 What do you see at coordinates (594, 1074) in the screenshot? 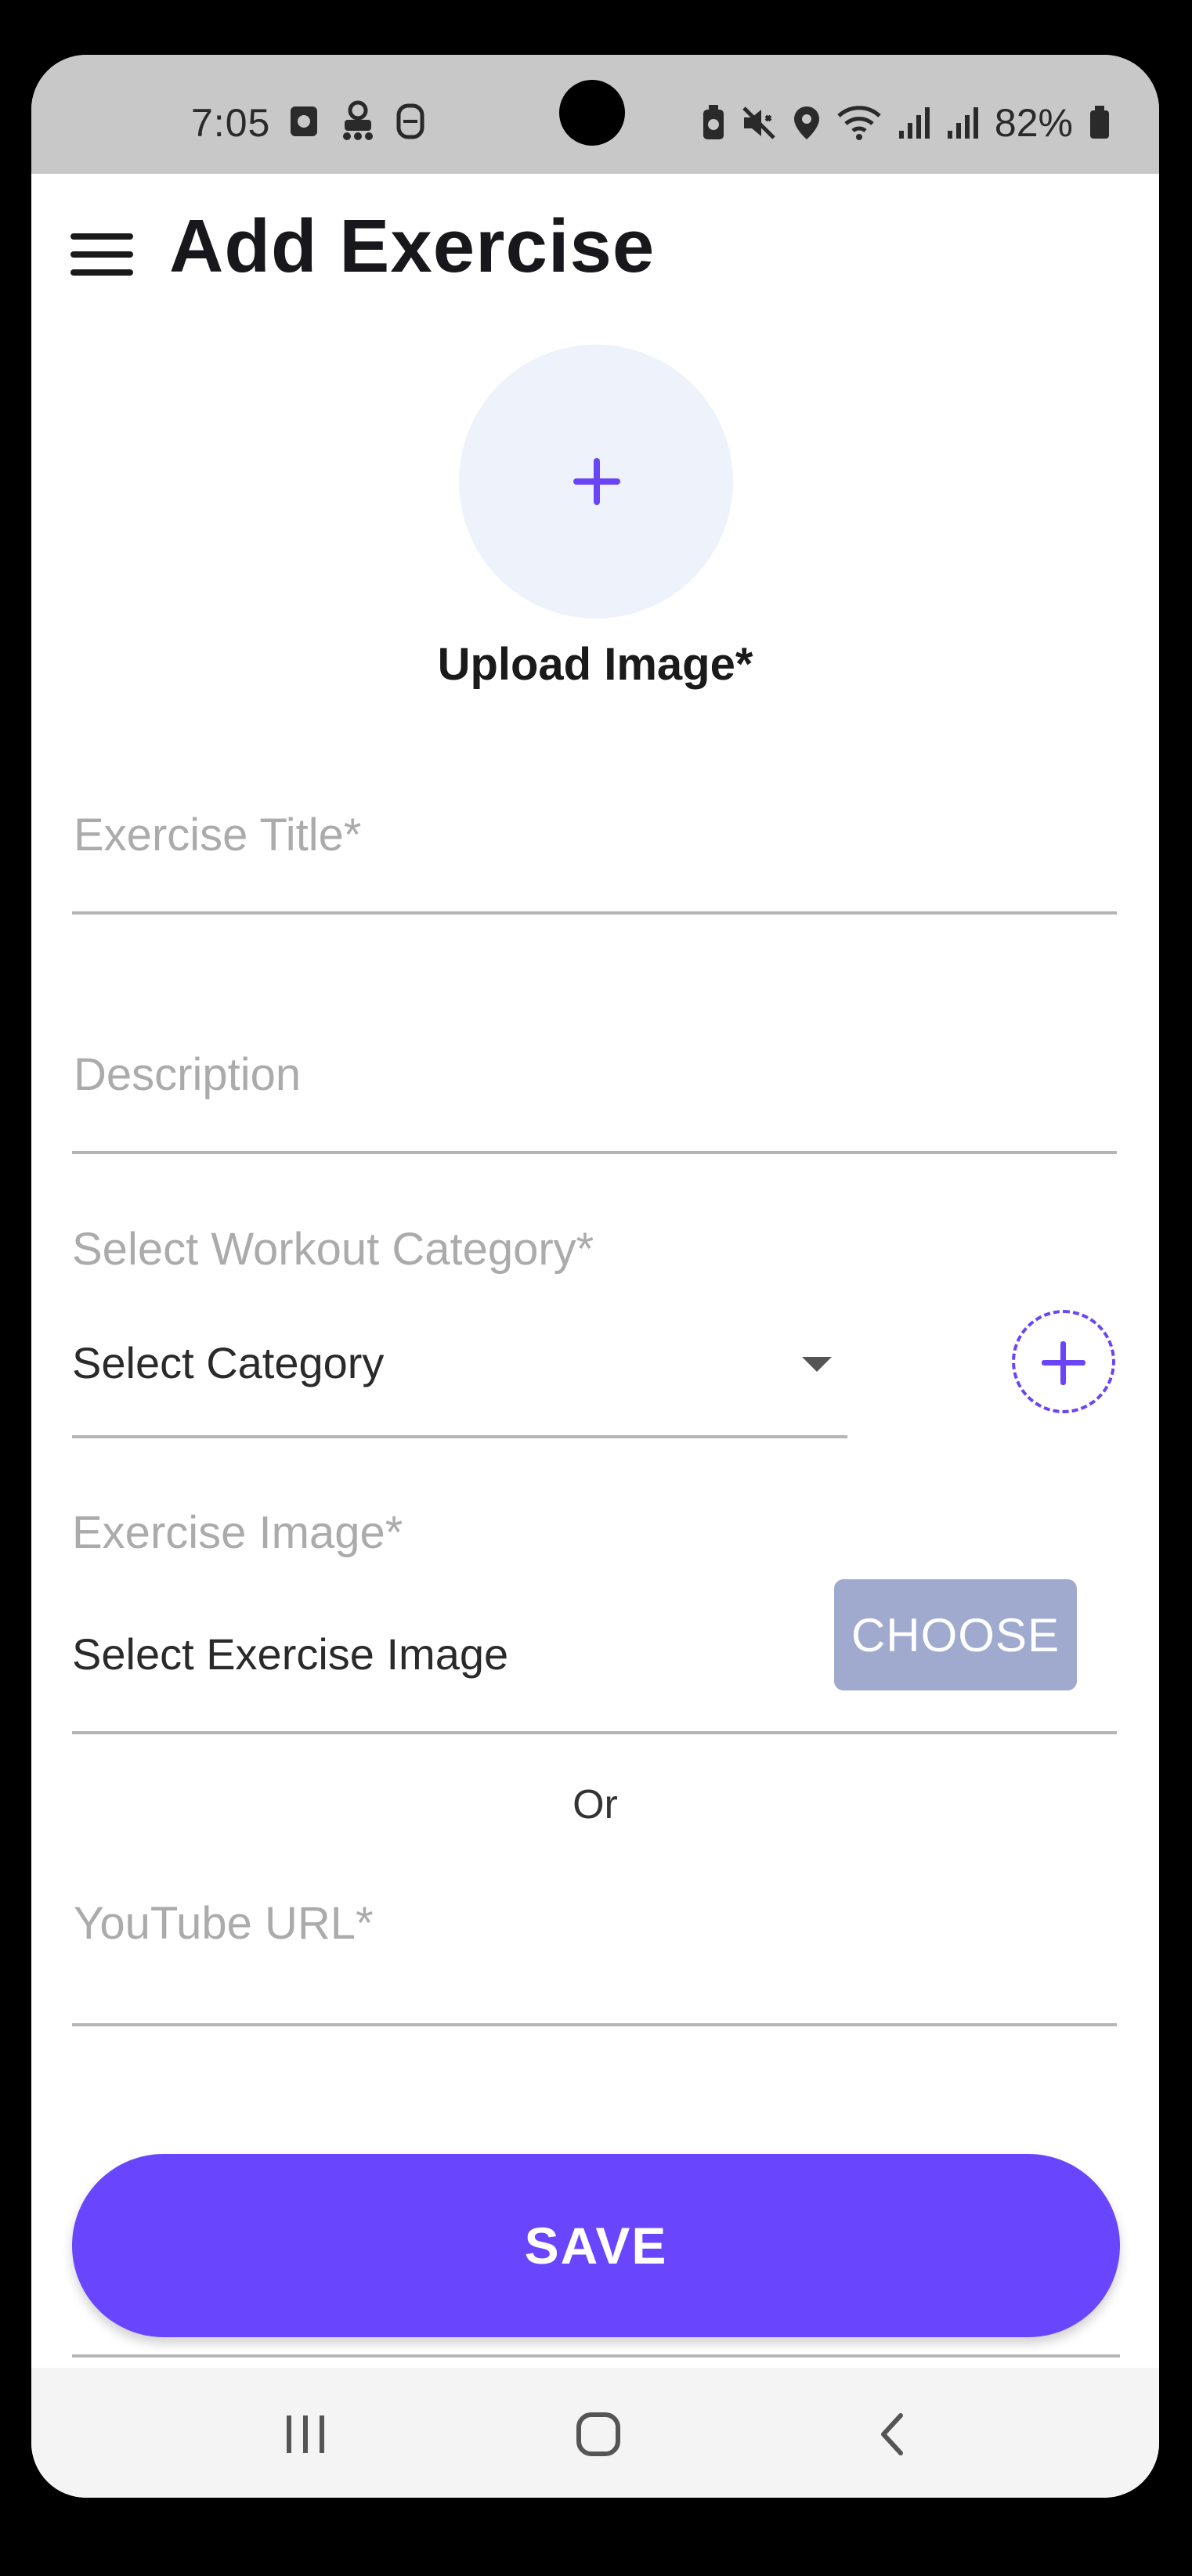
I see `description-input` at bounding box center [594, 1074].